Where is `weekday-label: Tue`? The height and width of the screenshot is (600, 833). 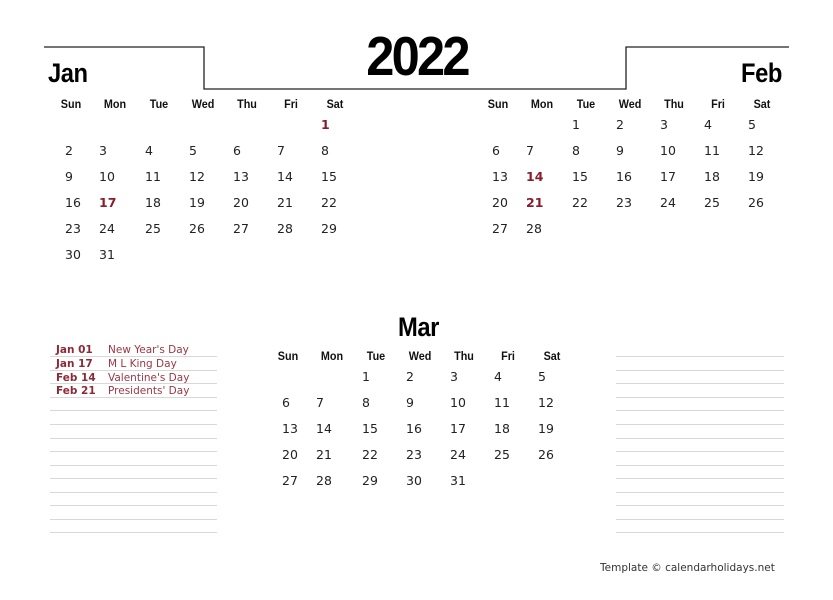 weekday-label: Tue is located at coordinates (159, 104).